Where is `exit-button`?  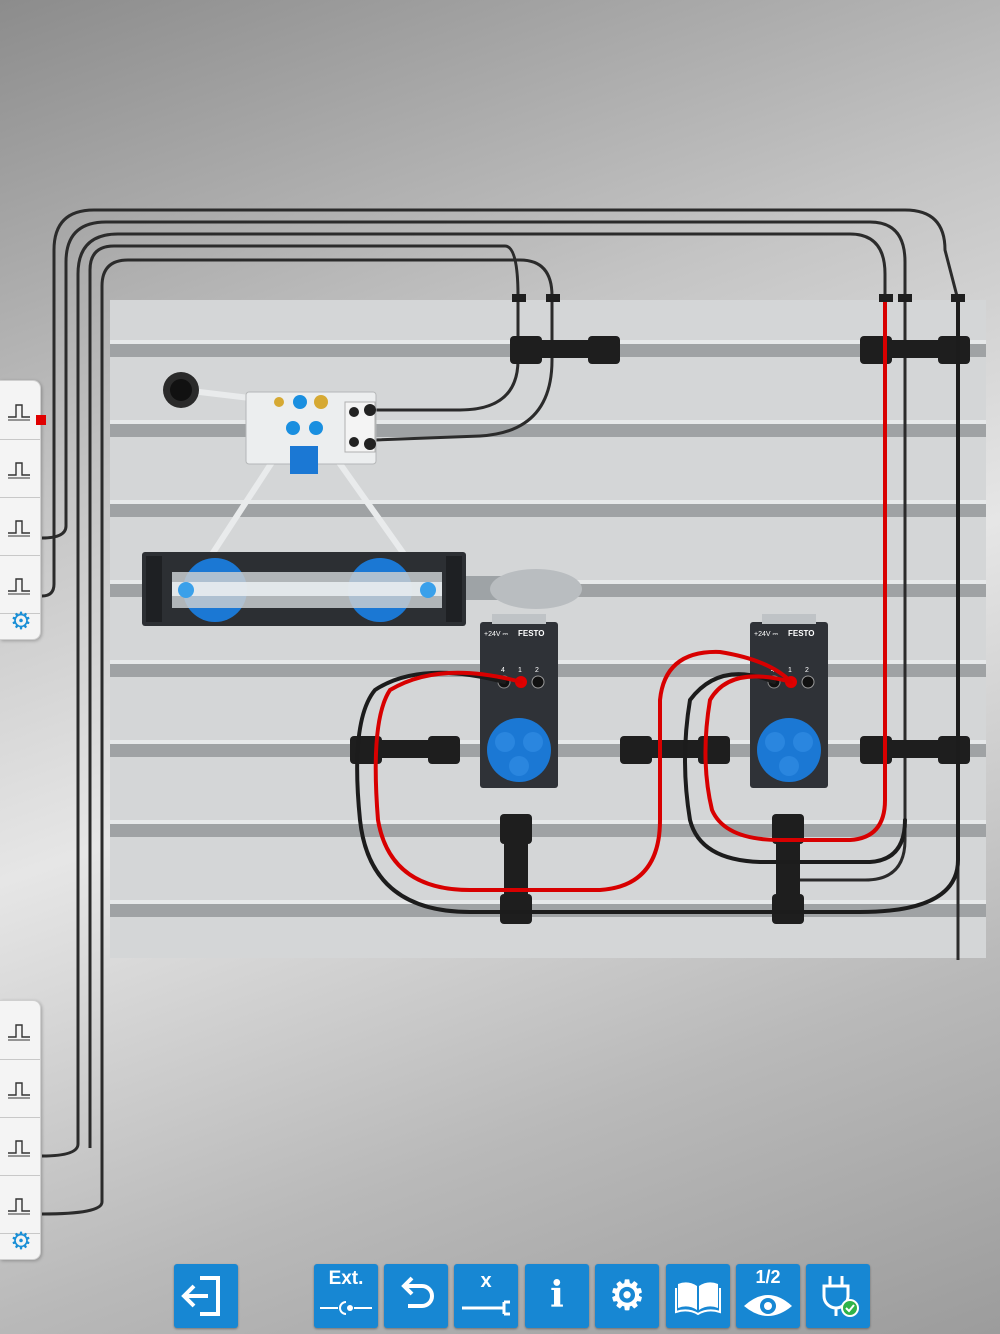
exit-button is located at coordinates (206, 1296).